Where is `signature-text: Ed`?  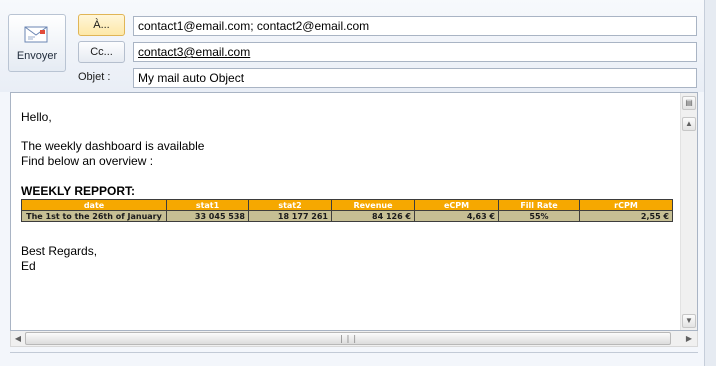 signature-text: Ed is located at coordinates (28, 266).